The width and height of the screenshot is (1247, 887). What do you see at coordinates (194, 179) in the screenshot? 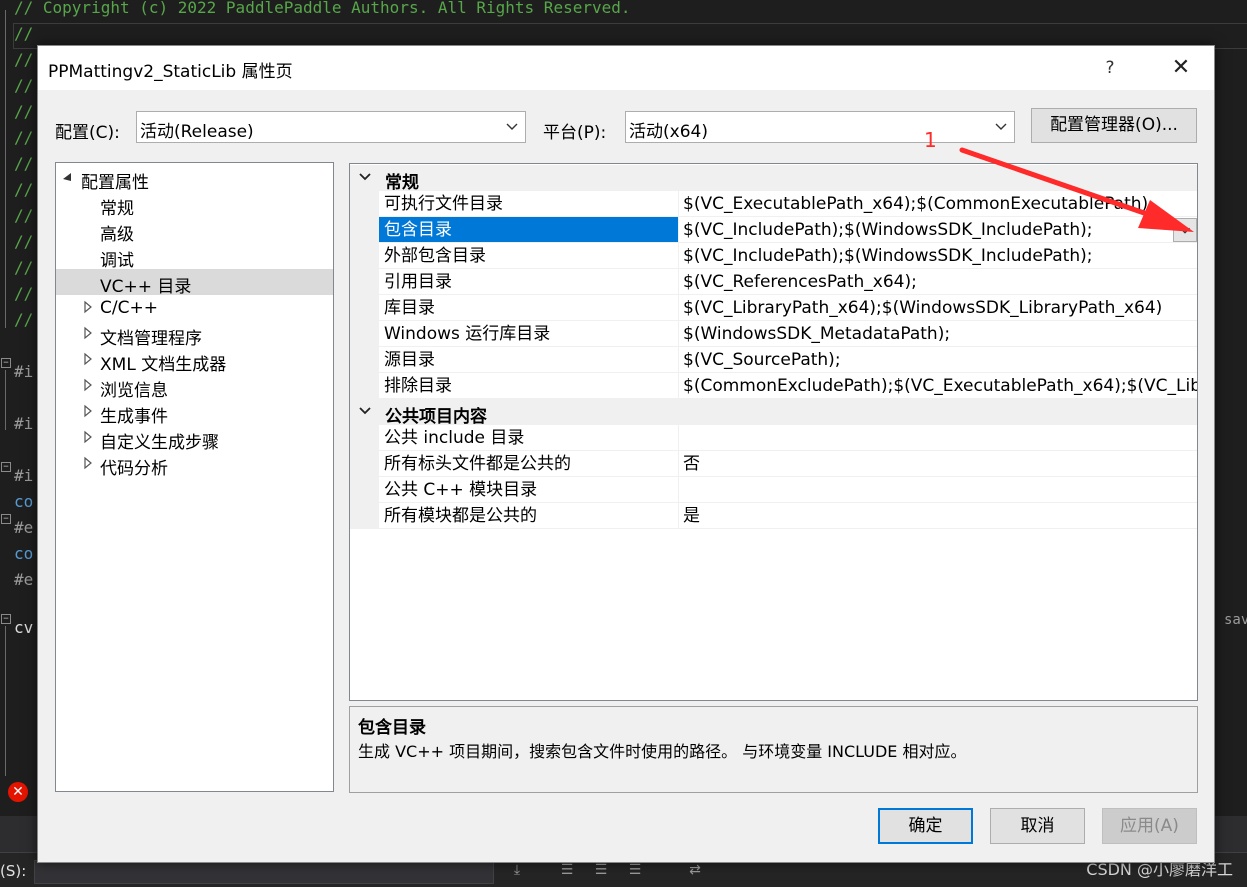
I see `tree-item-config-properties: 配置属性` at bounding box center [194, 179].